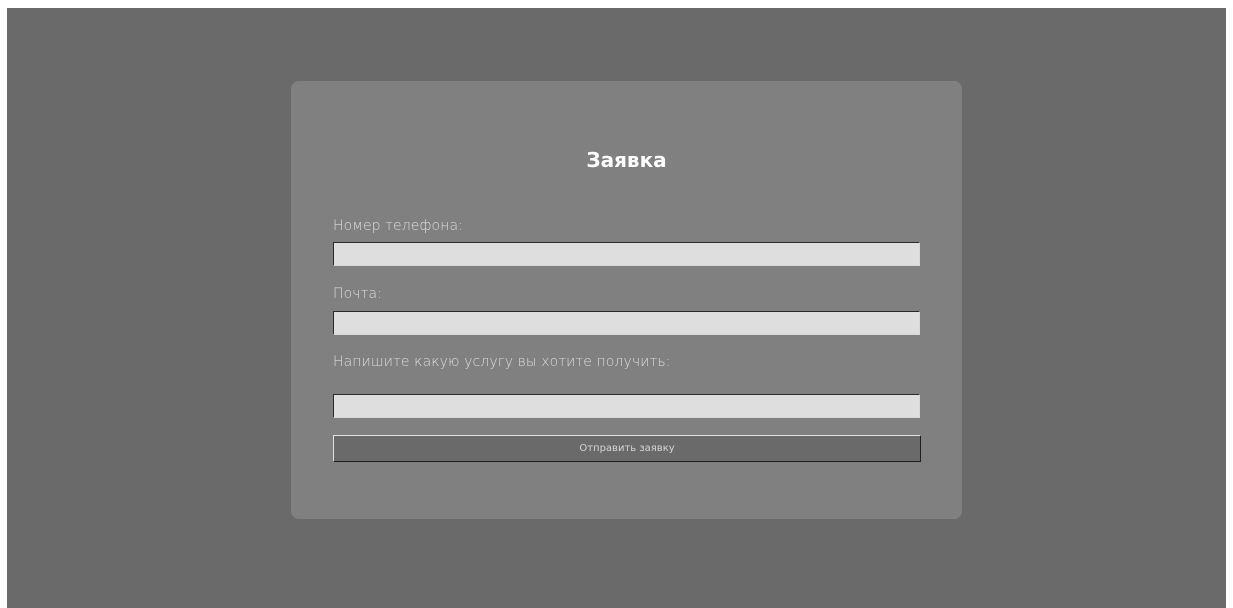 This screenshot has width=1233, height=608. What do you see at coordinates (626, 254) in the screenshot?
I see `phone-input` at bounding box center [626, 254].